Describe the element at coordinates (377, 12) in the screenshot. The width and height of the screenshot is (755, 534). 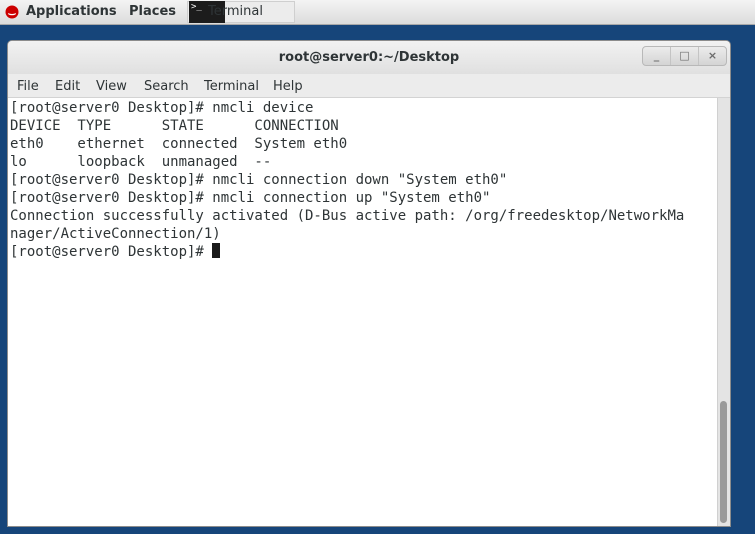
I see `top-panel: Applications Places >_ Terminal` at that location.